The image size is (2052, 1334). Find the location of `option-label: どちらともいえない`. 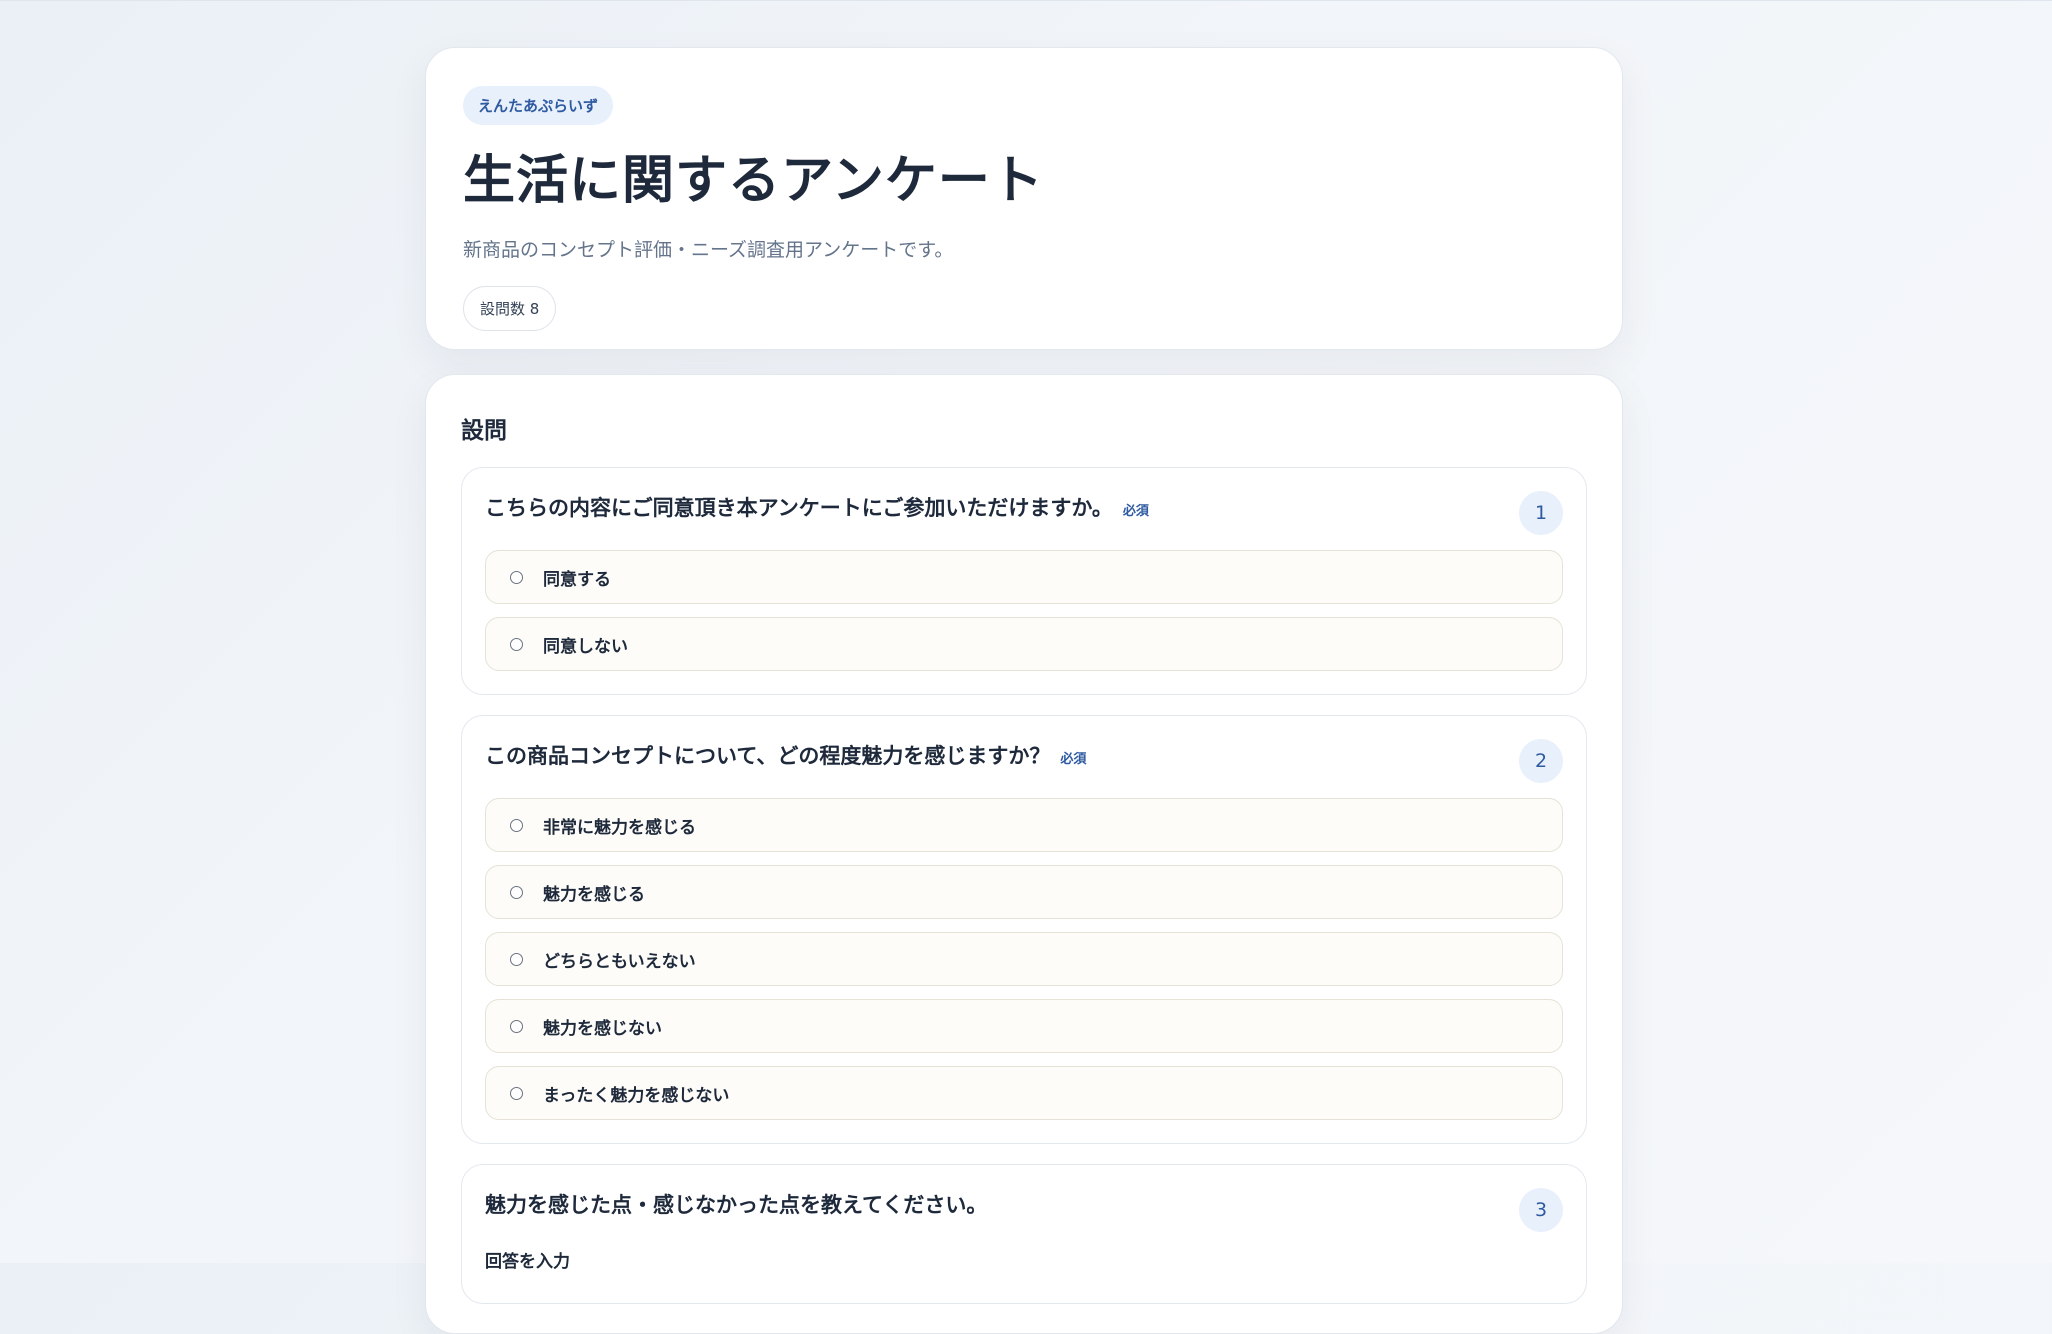

option-label: どちらともいえない is located at coordinates (619, 961).